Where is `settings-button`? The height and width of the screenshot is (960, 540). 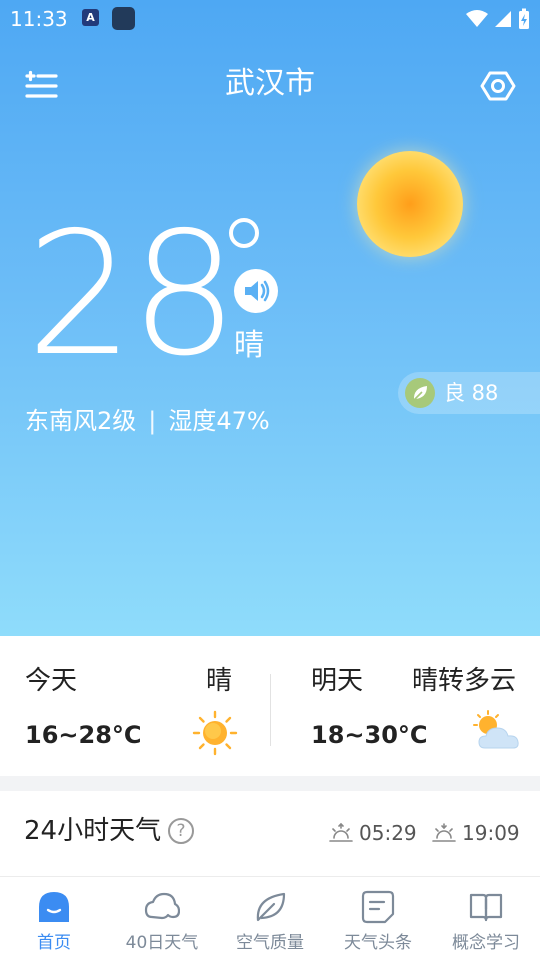 settings-button is located at coordinates (498, 86).